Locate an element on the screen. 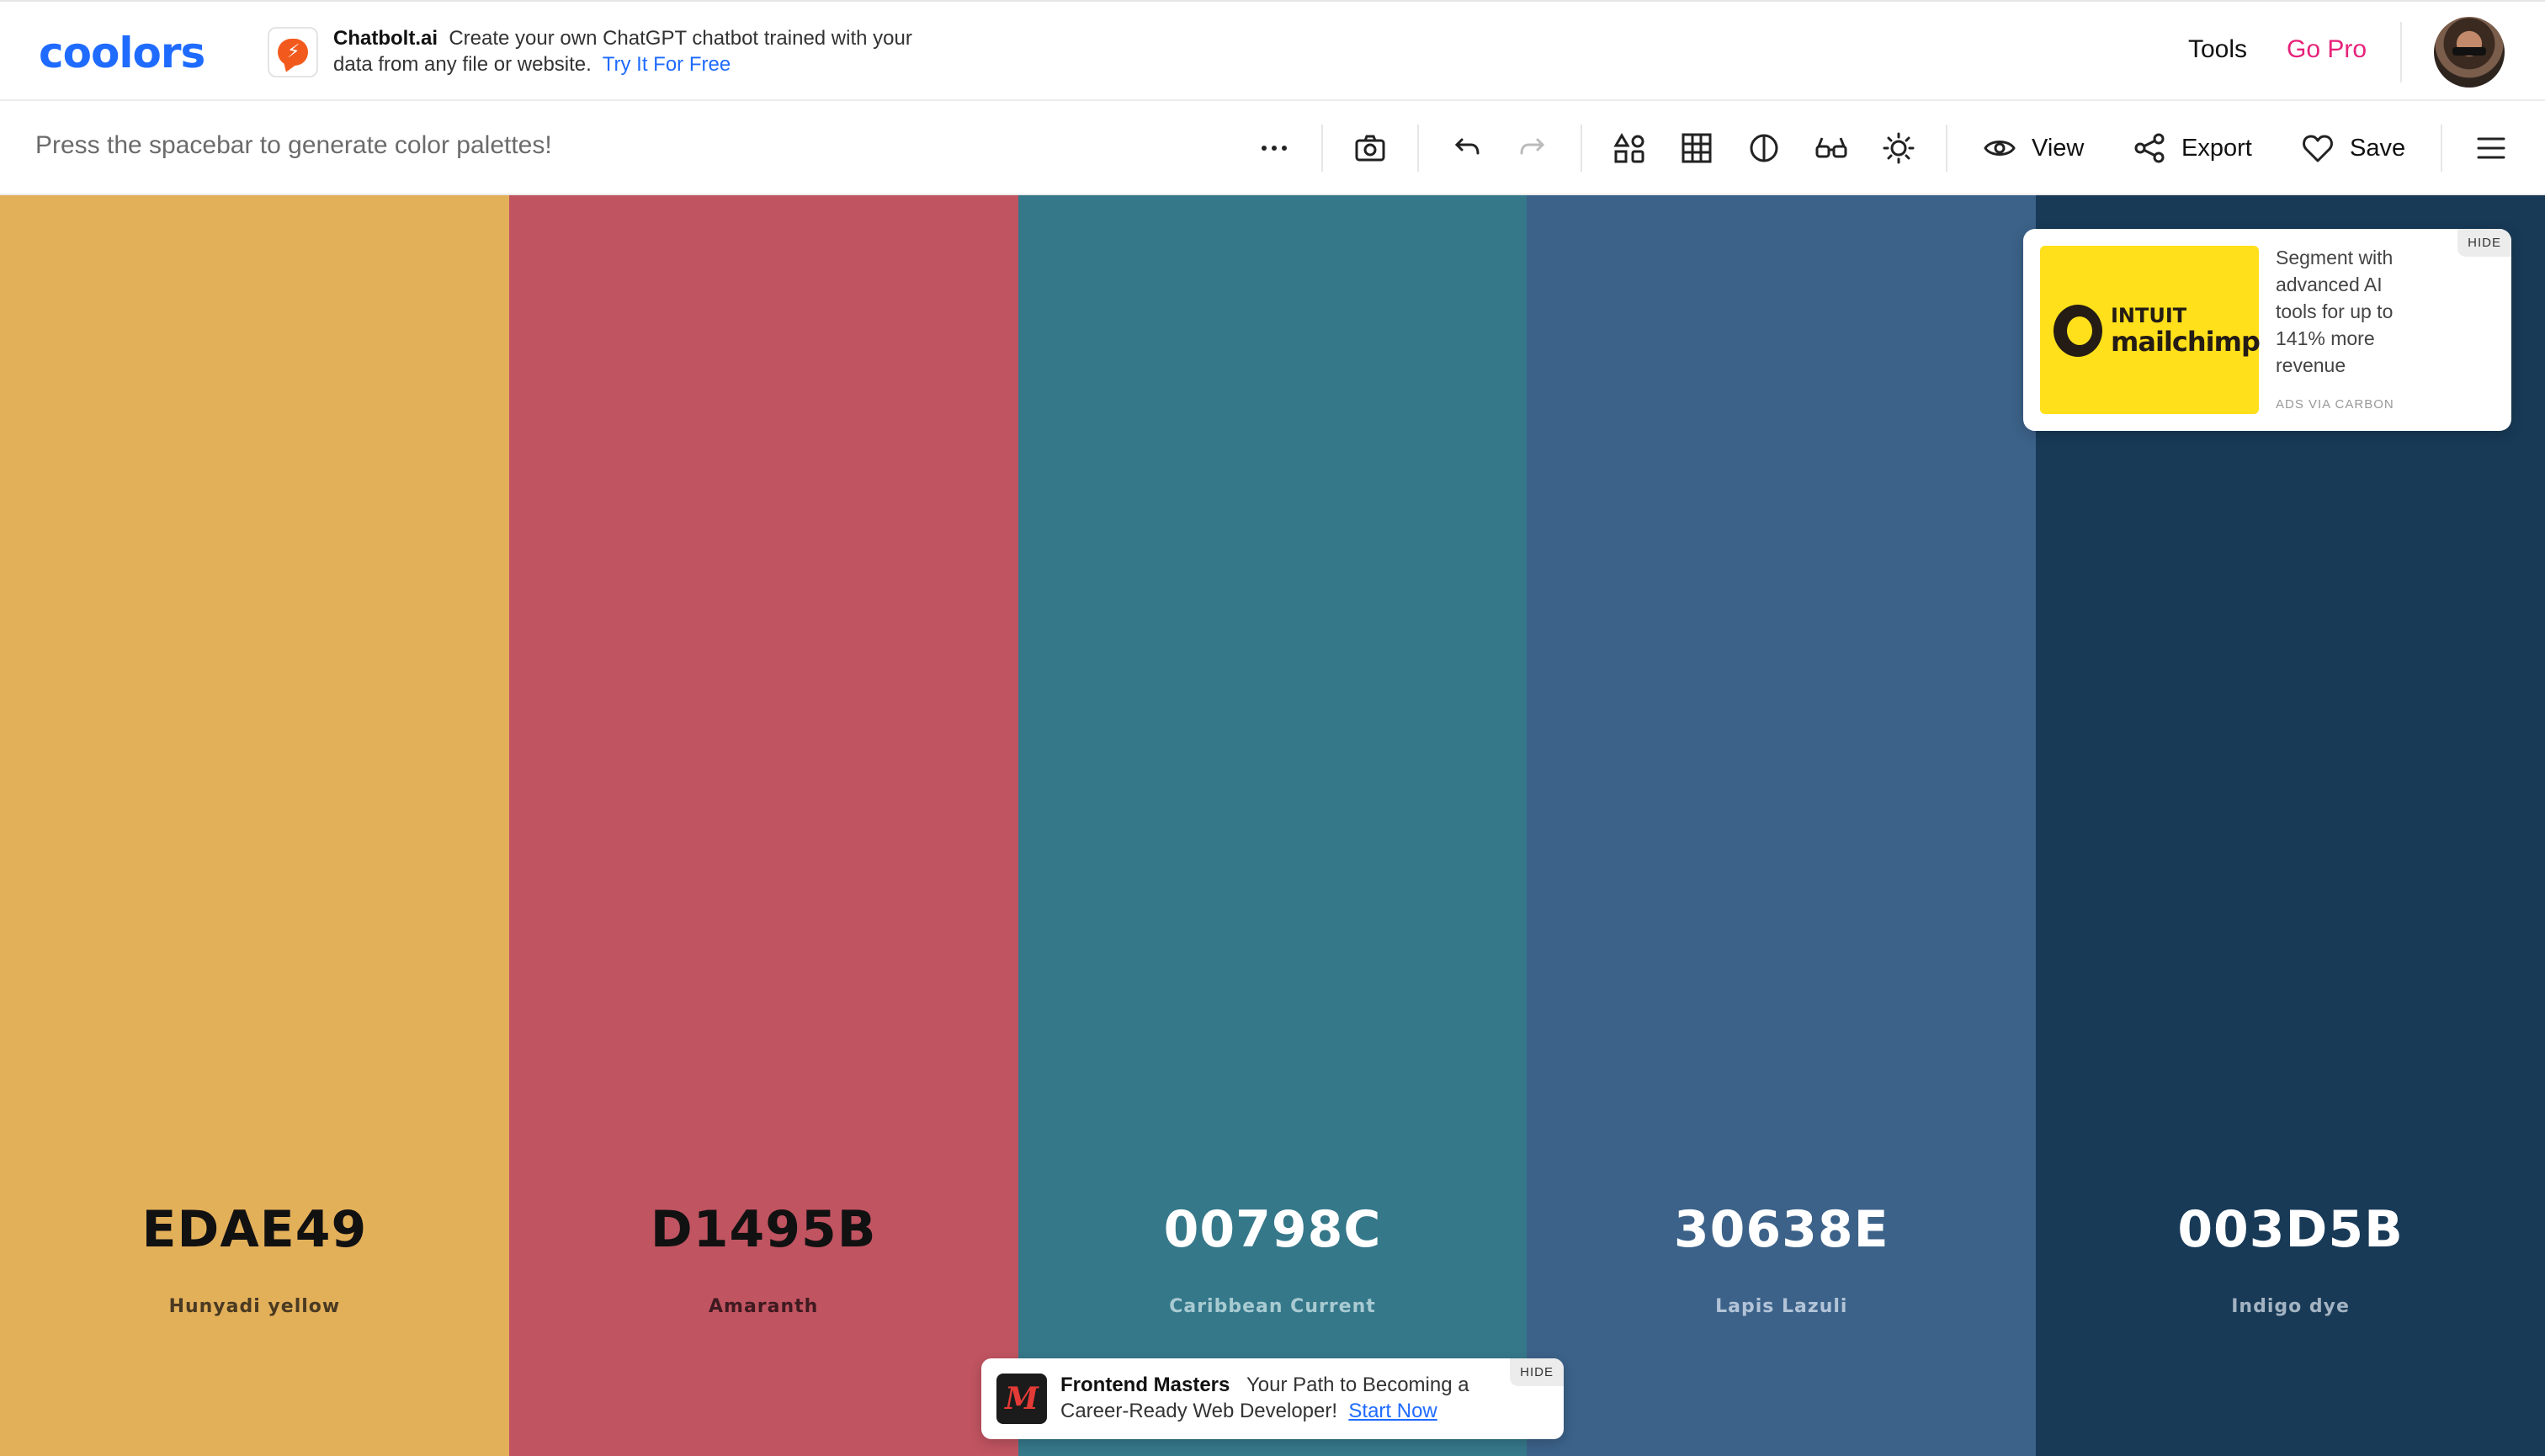 The image size is (2545, 1456). shapes-button is located at coordinates (1630, 148).